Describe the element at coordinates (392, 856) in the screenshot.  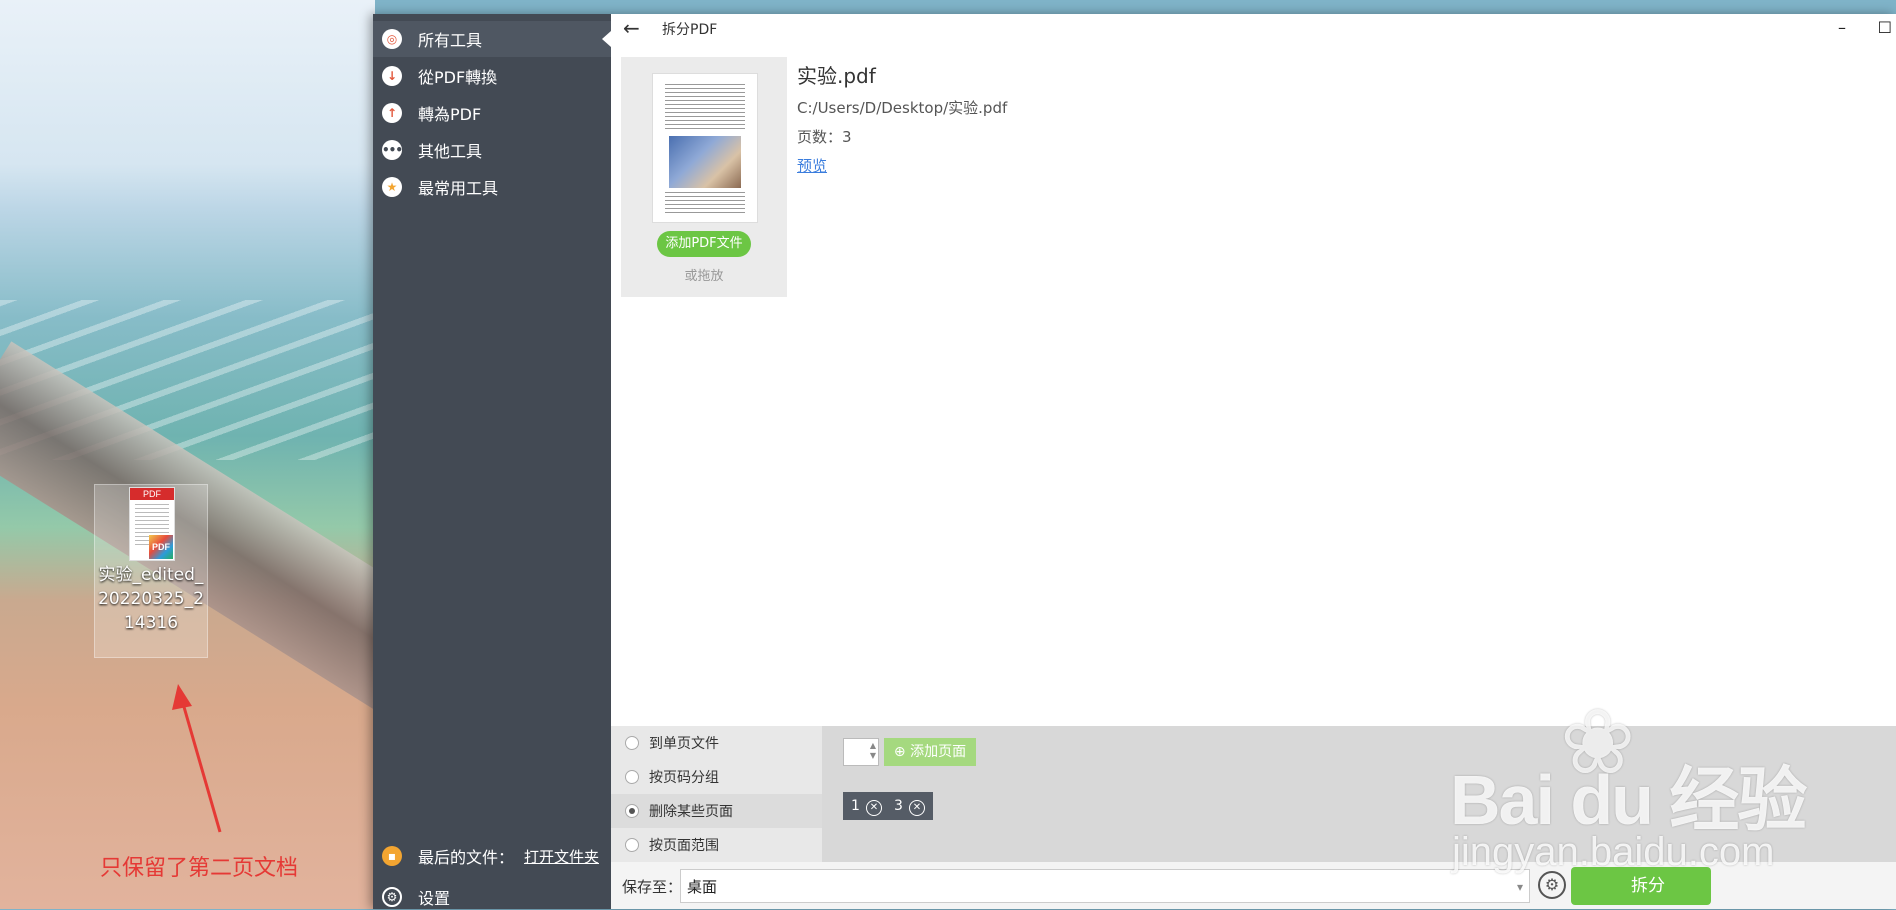
I see `folder-icon: ▪` at that location.